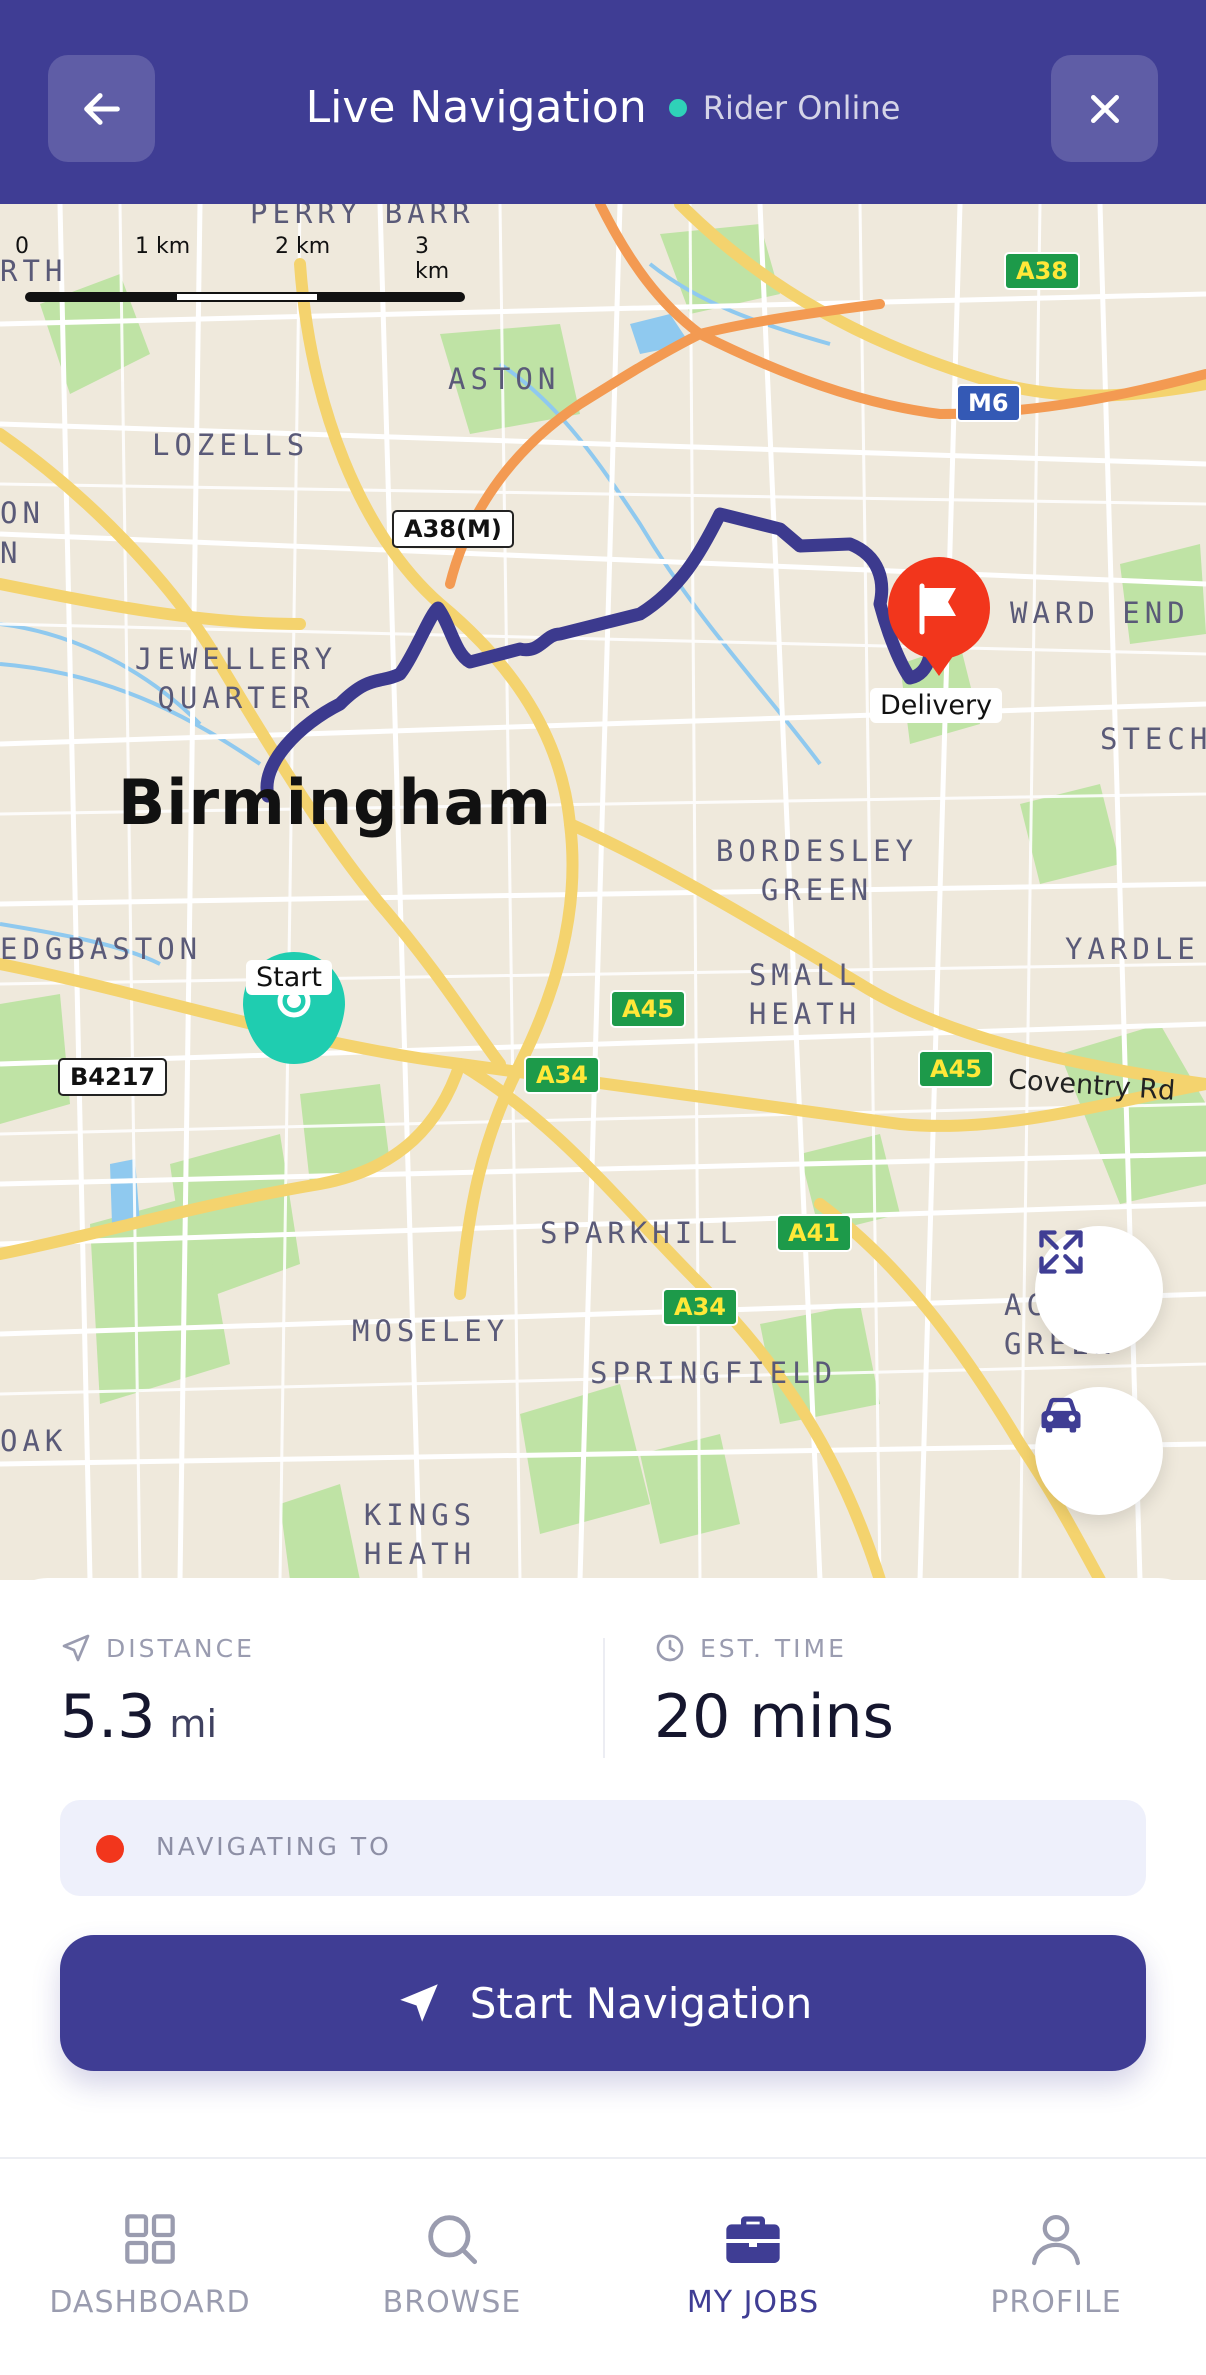 This screenshot has width=1206, height=2375. I want to click on distance-value: 5.3, so click(108, 1717).